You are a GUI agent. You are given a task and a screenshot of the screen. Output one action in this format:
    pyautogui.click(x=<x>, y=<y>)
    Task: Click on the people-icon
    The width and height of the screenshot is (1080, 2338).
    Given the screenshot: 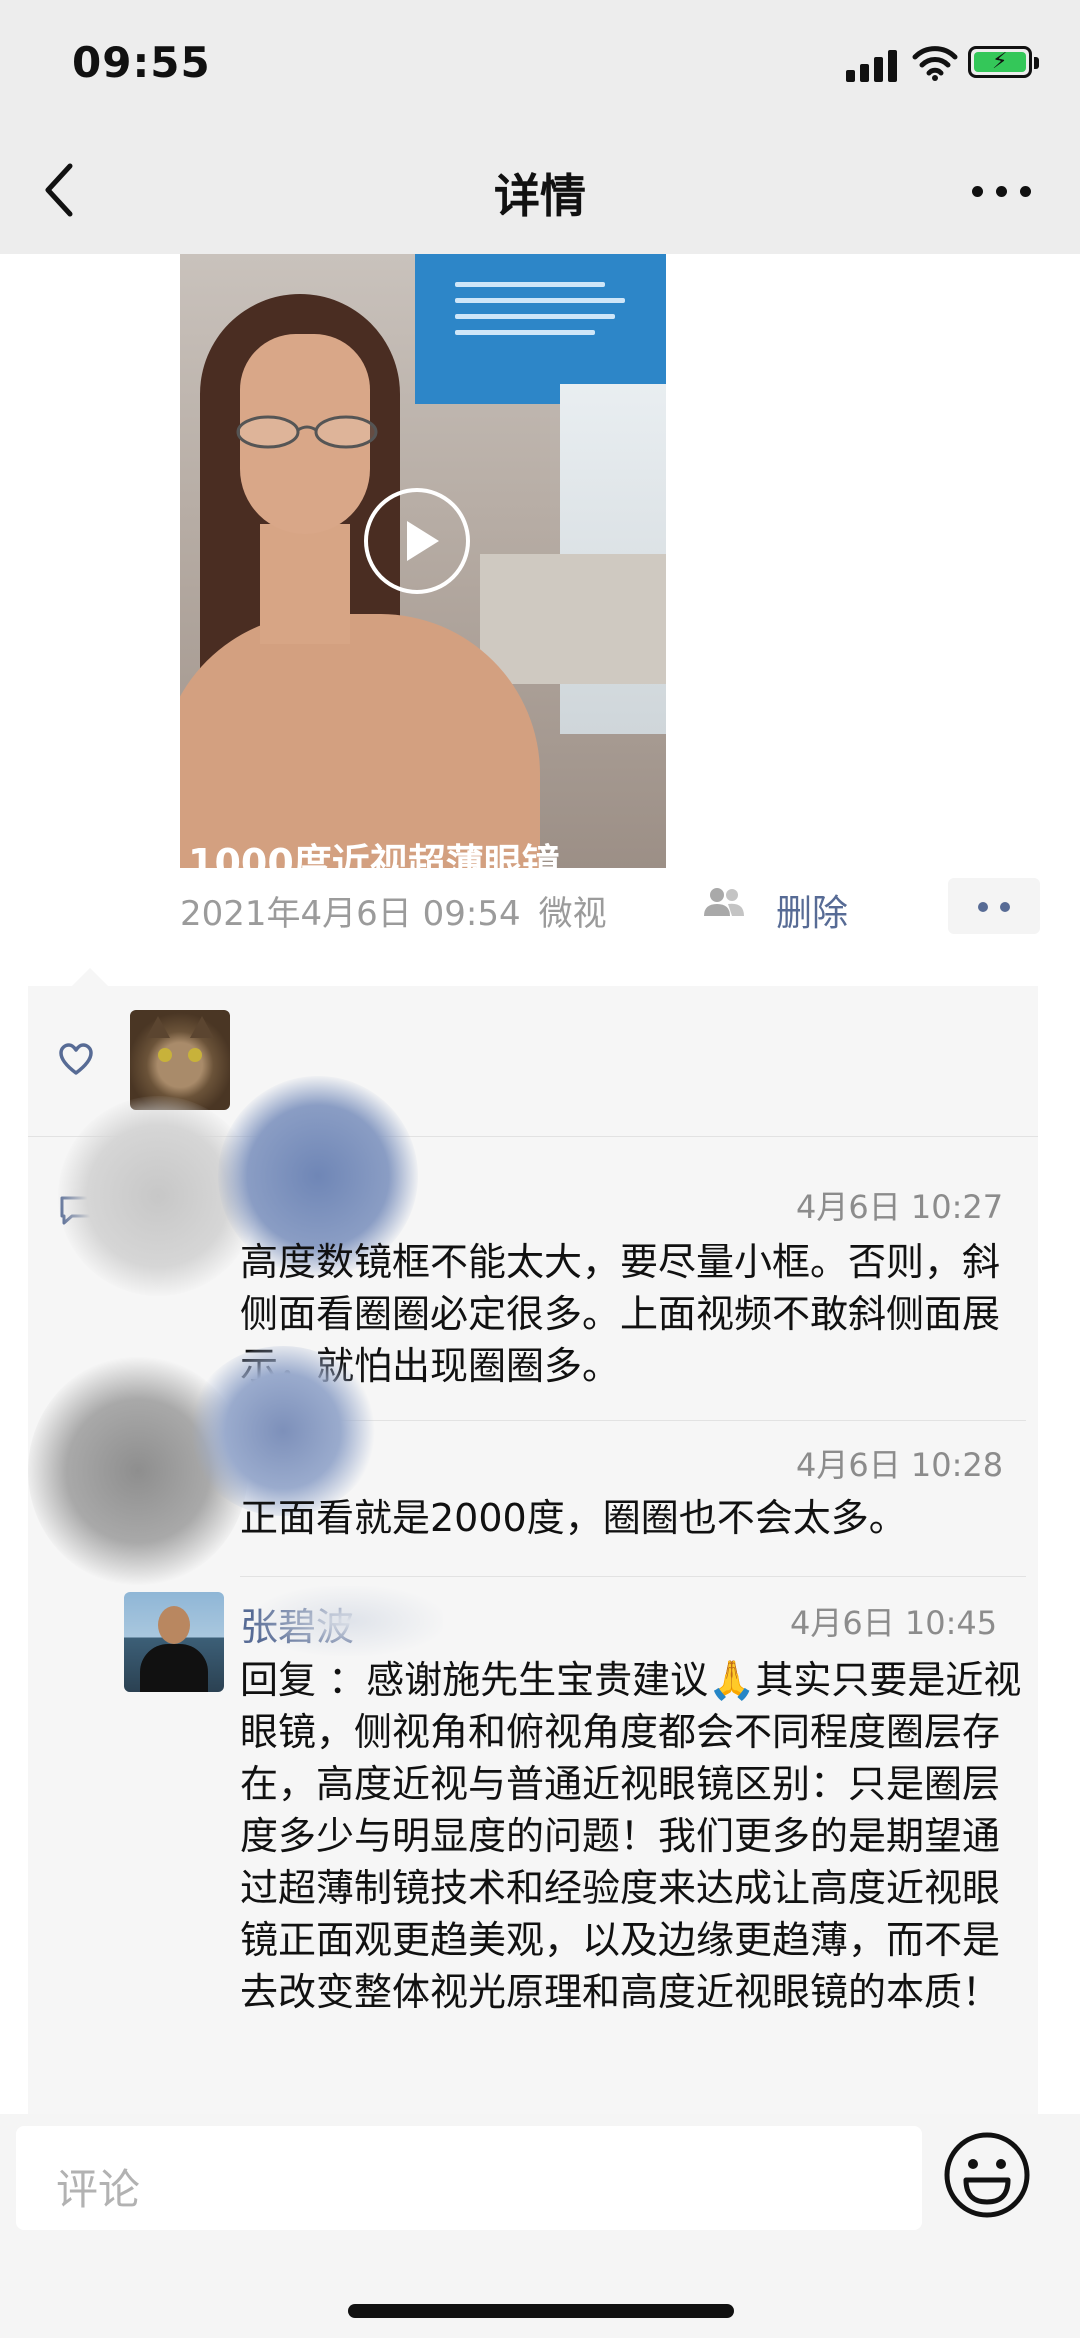 What is the action you would take?
    pyautogui.click(x=724, y=902)
    